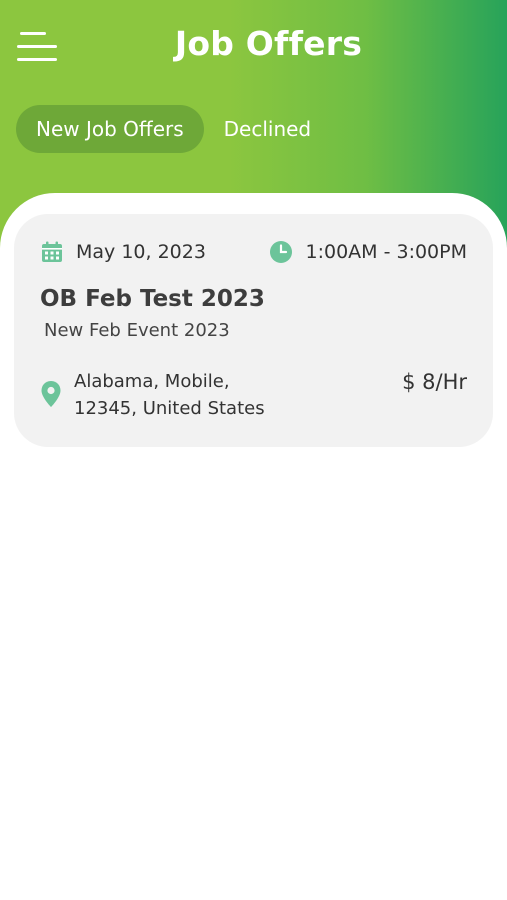 The image size is (507, 900). I want to click on offer-time: 1:00AM - 3:00PM, so click(386, 252).